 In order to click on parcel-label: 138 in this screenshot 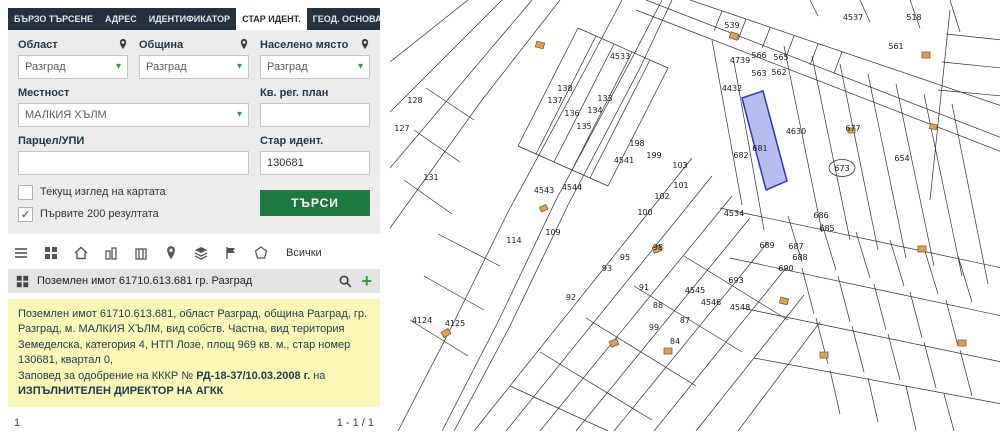, I will do `click(564, 88)`.